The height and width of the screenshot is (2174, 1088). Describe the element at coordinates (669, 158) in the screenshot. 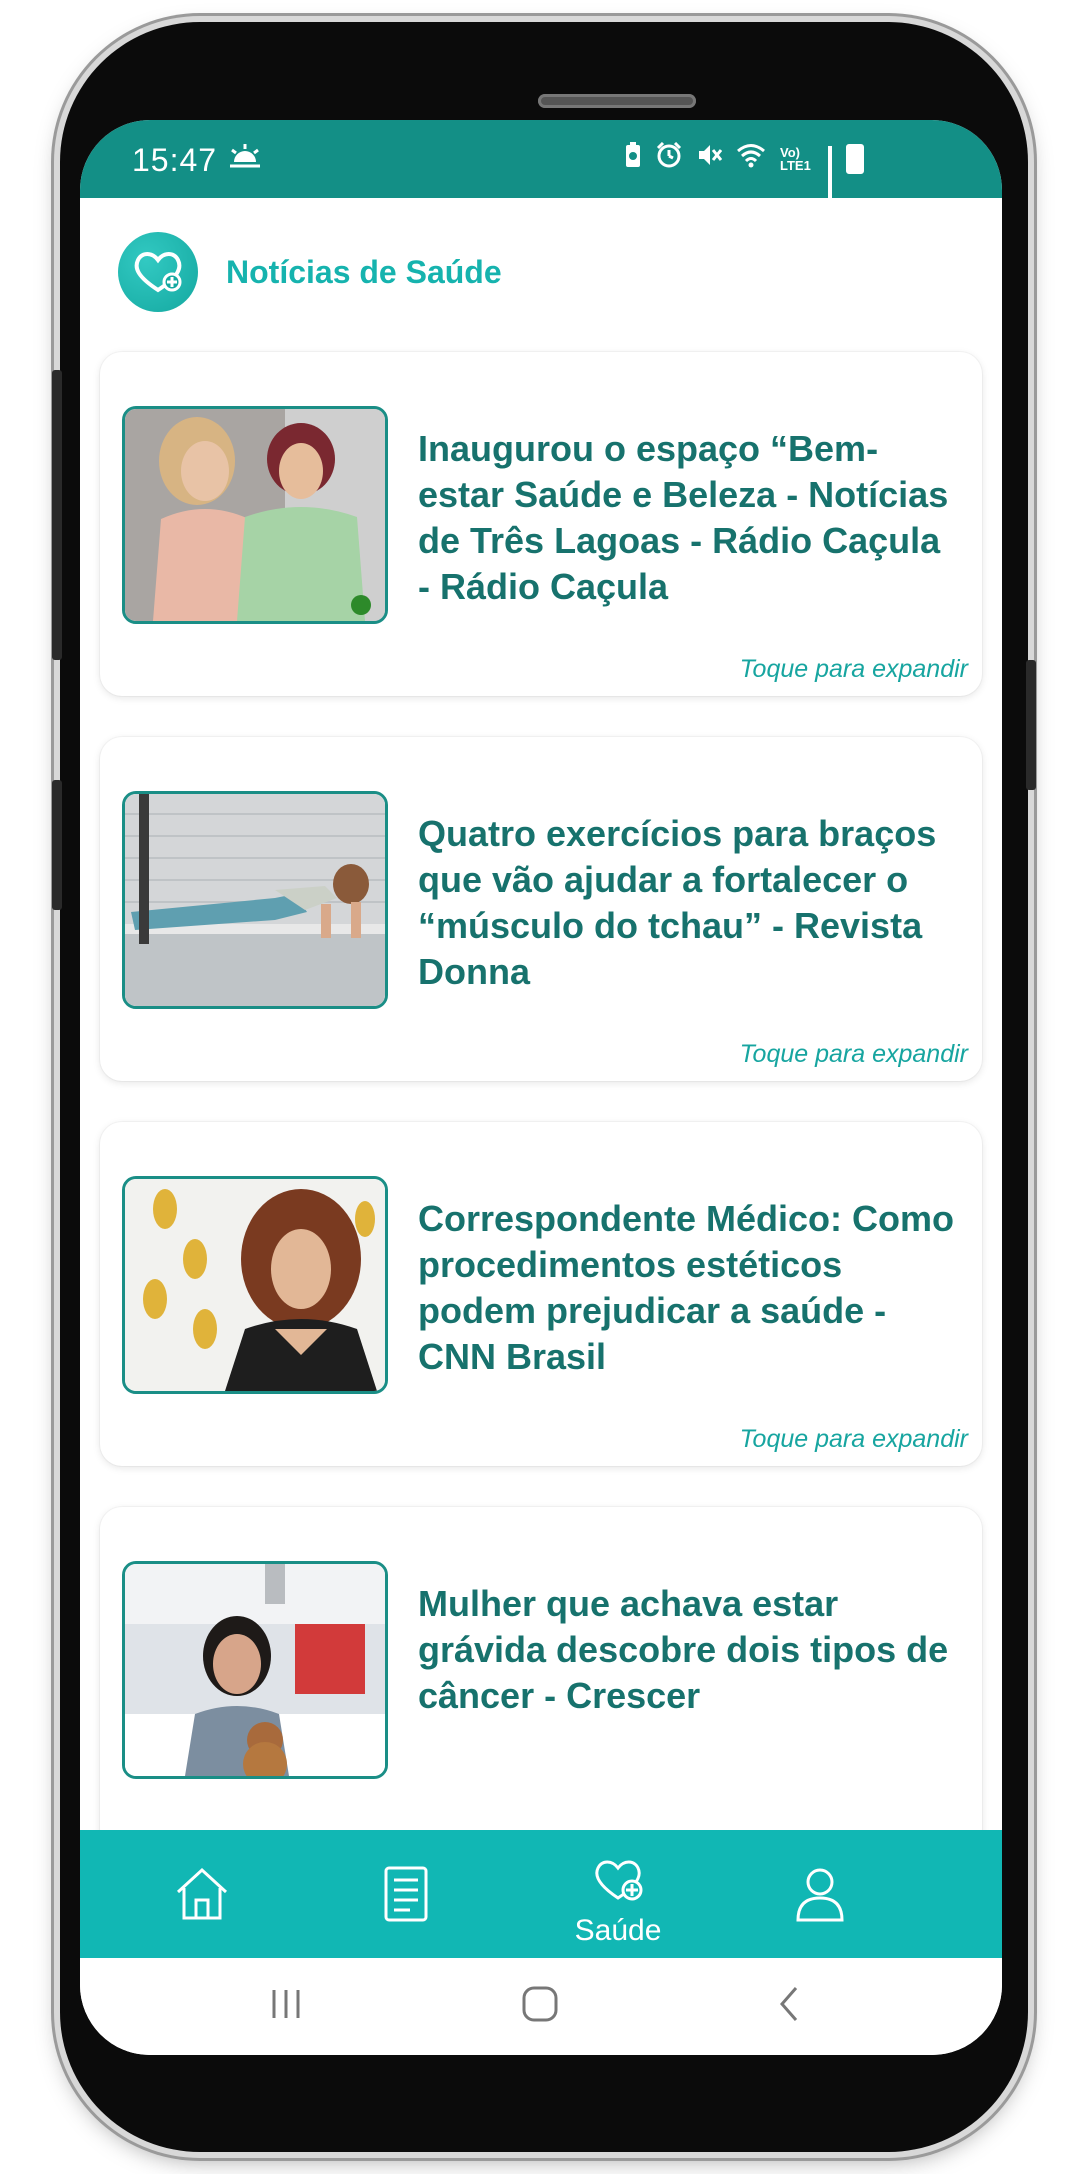

I see `alarm-icon` at that location.